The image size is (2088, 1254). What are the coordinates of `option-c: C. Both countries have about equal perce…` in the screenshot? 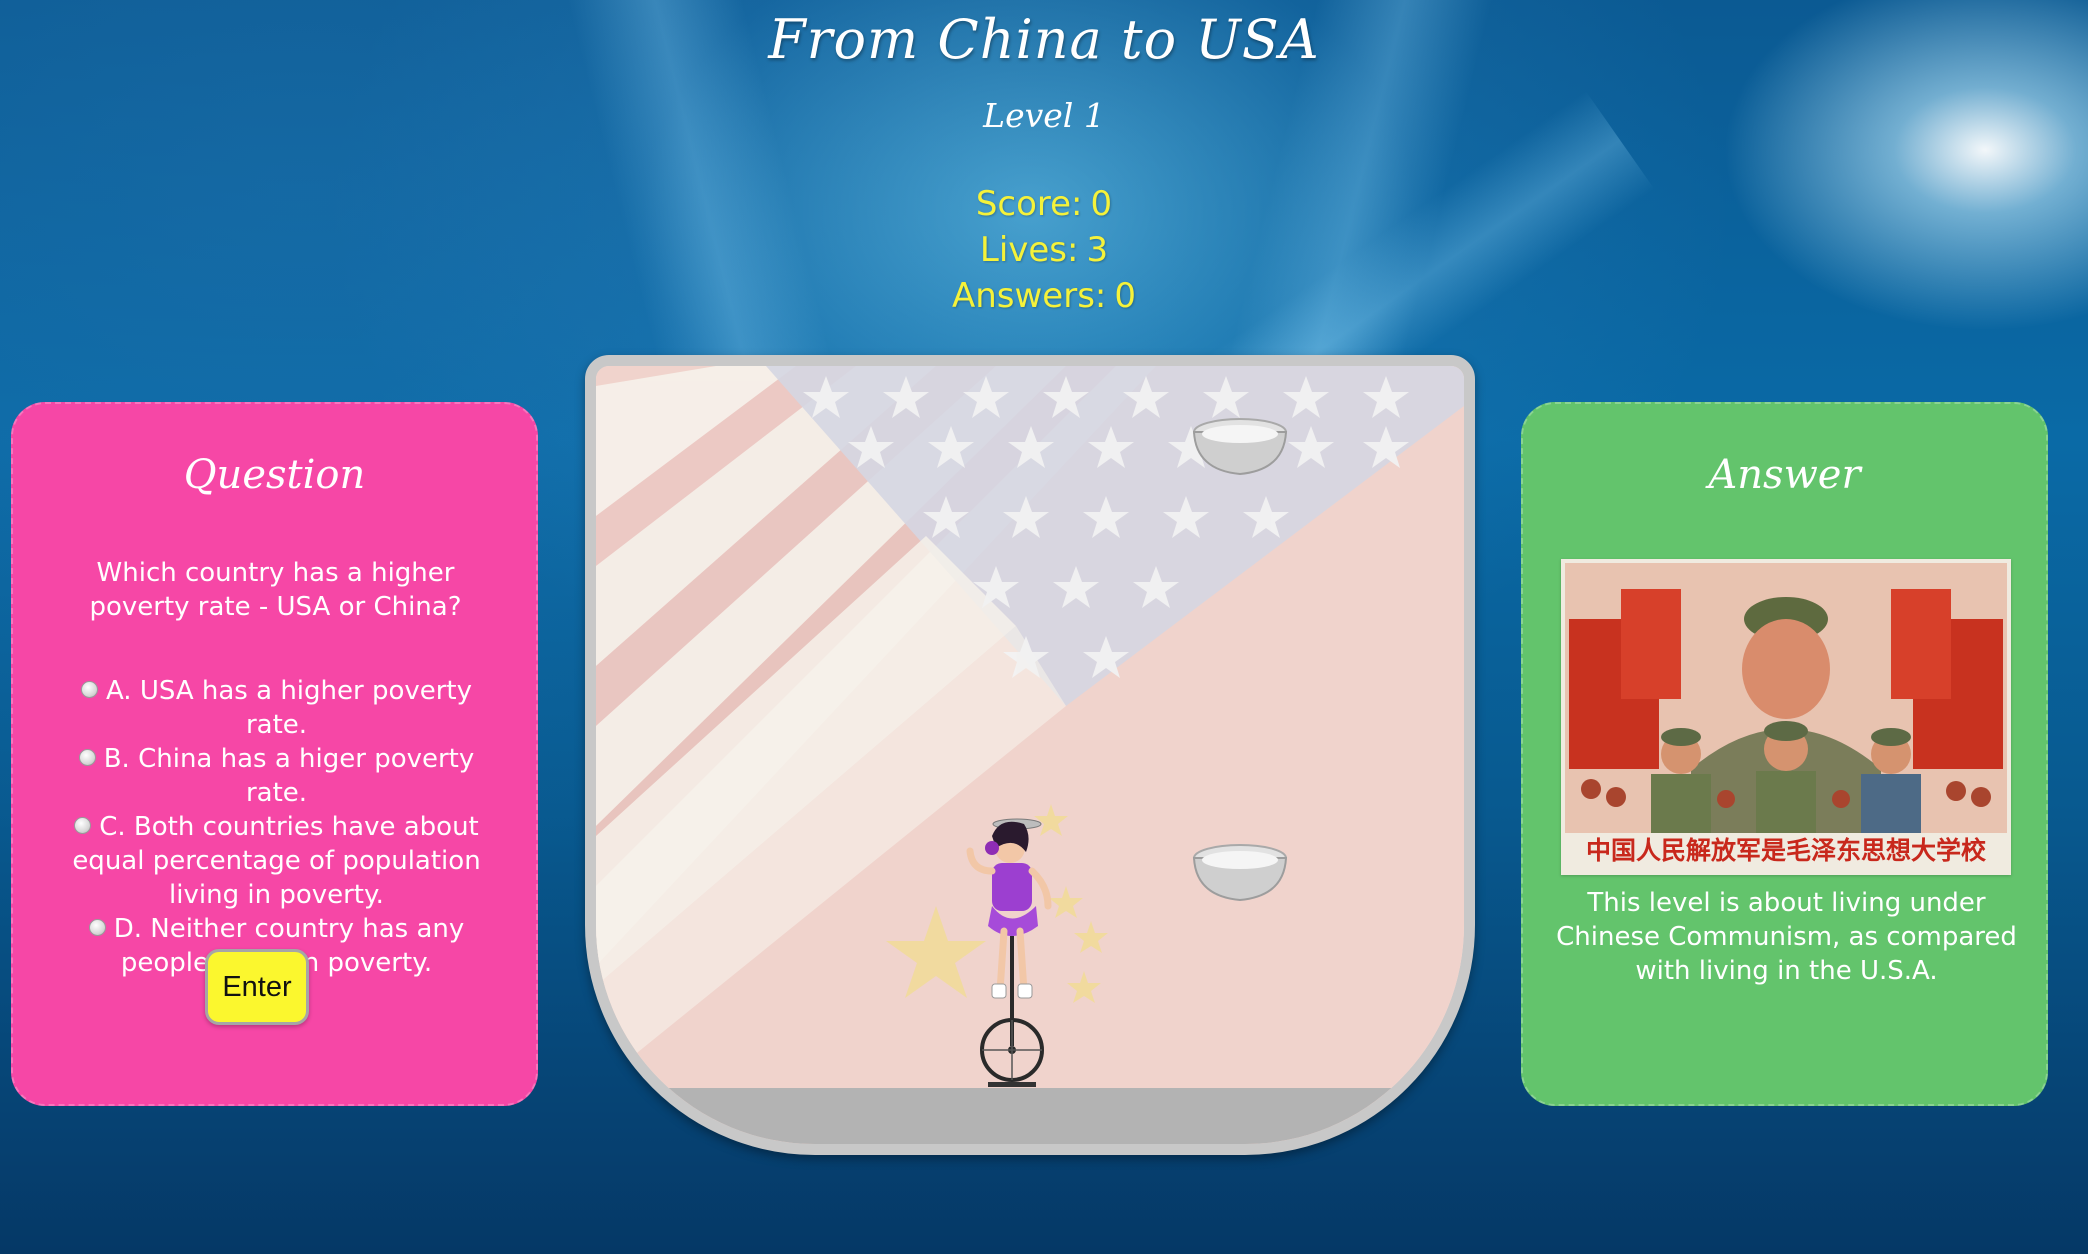 It's located at (276, 861).